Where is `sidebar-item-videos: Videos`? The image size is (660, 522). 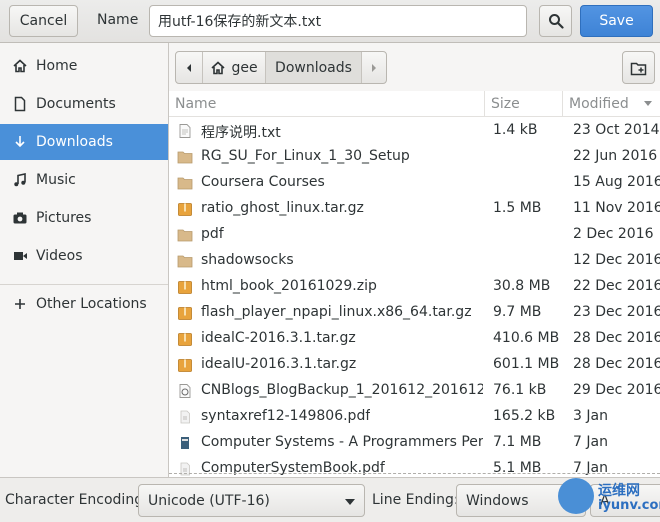 sidebar-item-videos: Videos is located at coordinates (84, 256).